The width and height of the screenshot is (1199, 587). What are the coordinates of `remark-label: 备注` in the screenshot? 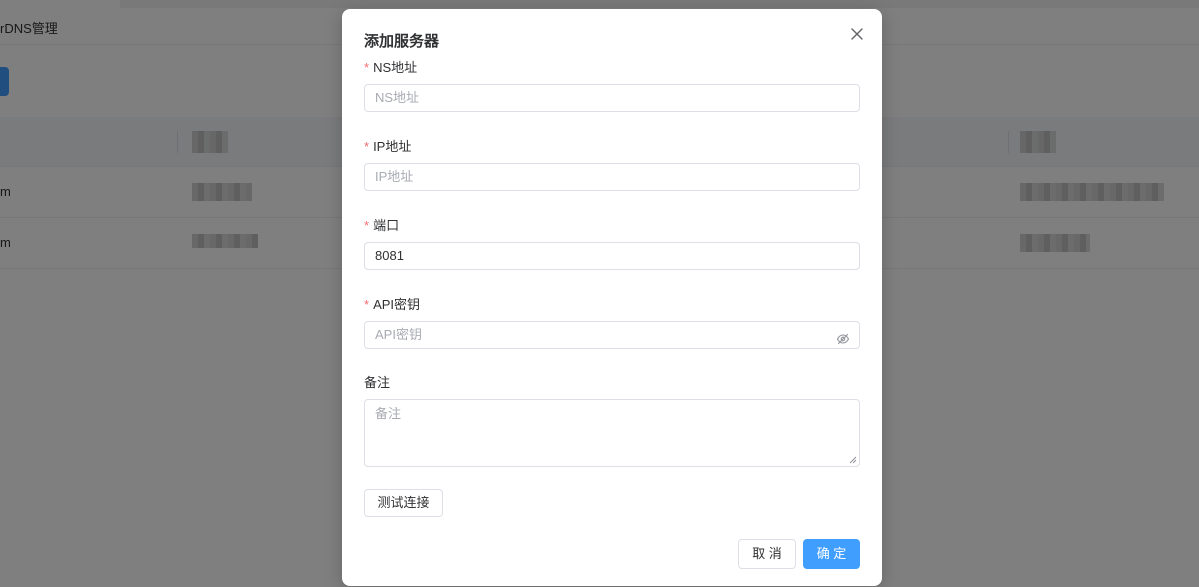 It's located at (377, 382).